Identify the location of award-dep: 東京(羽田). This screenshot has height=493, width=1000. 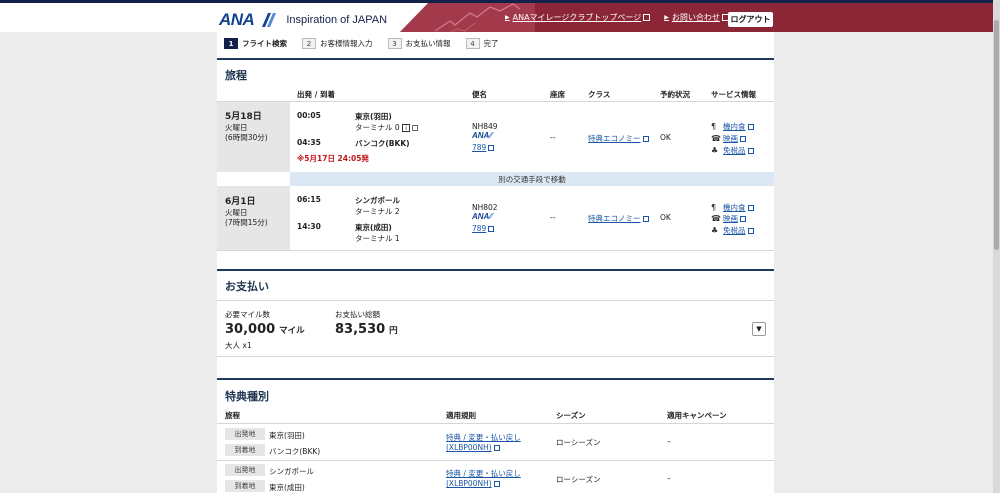
(287, 435).